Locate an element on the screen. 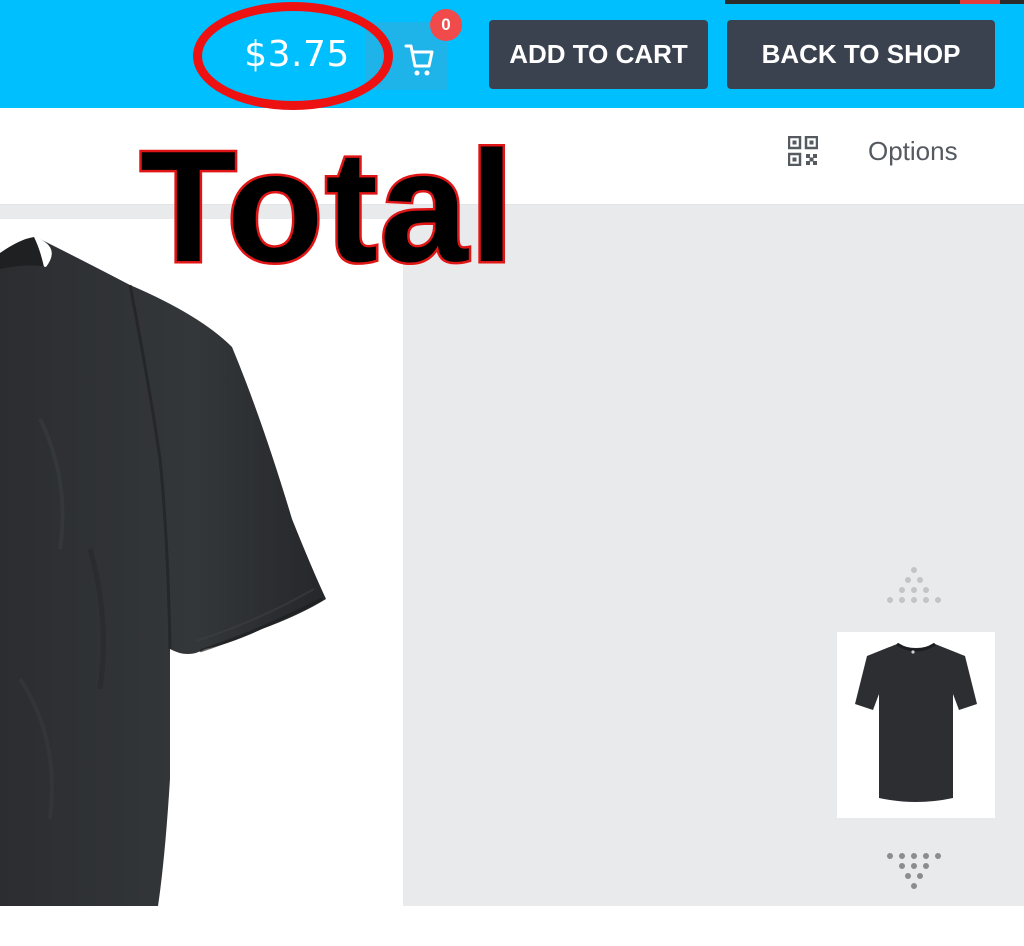  thumbnail-front is located at coordinates (916, 725).